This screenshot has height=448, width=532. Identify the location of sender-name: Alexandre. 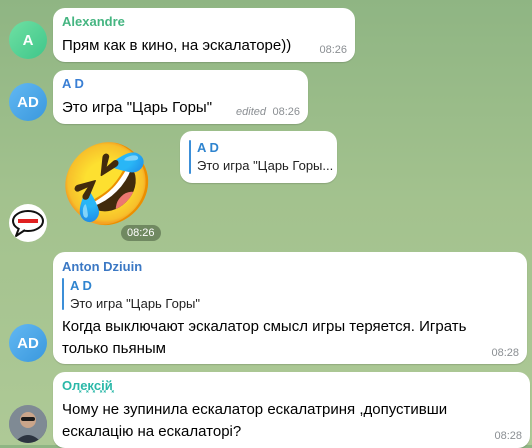
(93, 21).